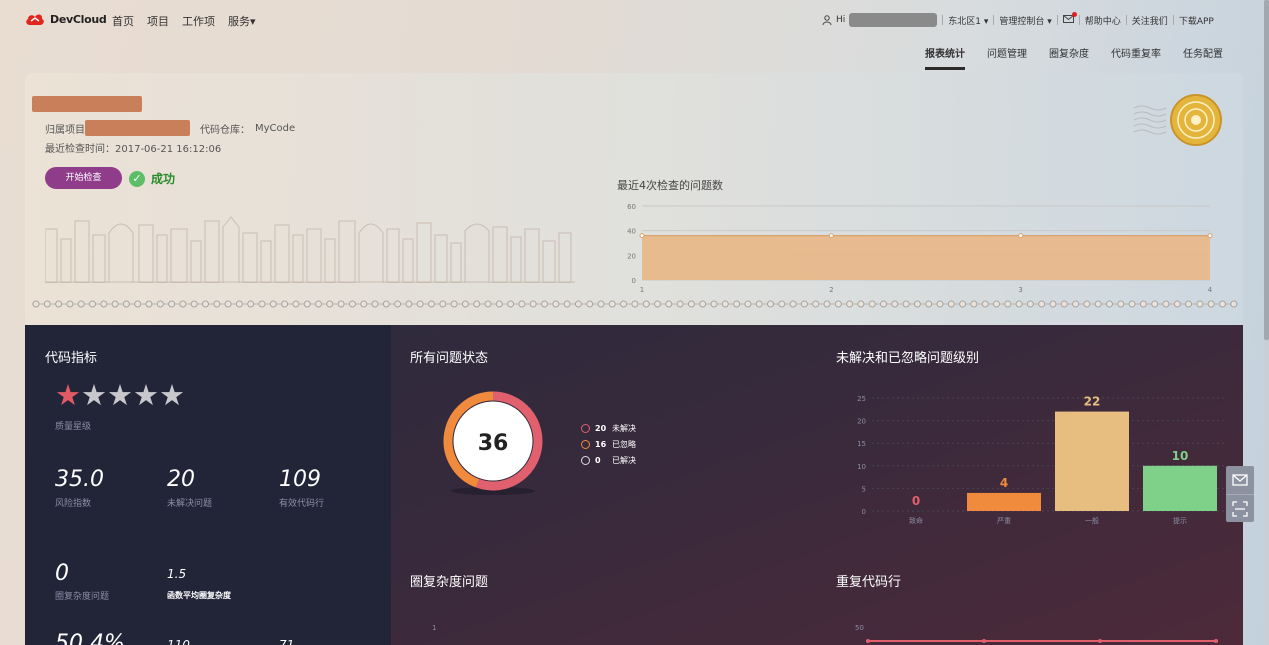 The image size is (1269, 645). I want to click on legend-item: 16 已忽略, so click(608, 444).